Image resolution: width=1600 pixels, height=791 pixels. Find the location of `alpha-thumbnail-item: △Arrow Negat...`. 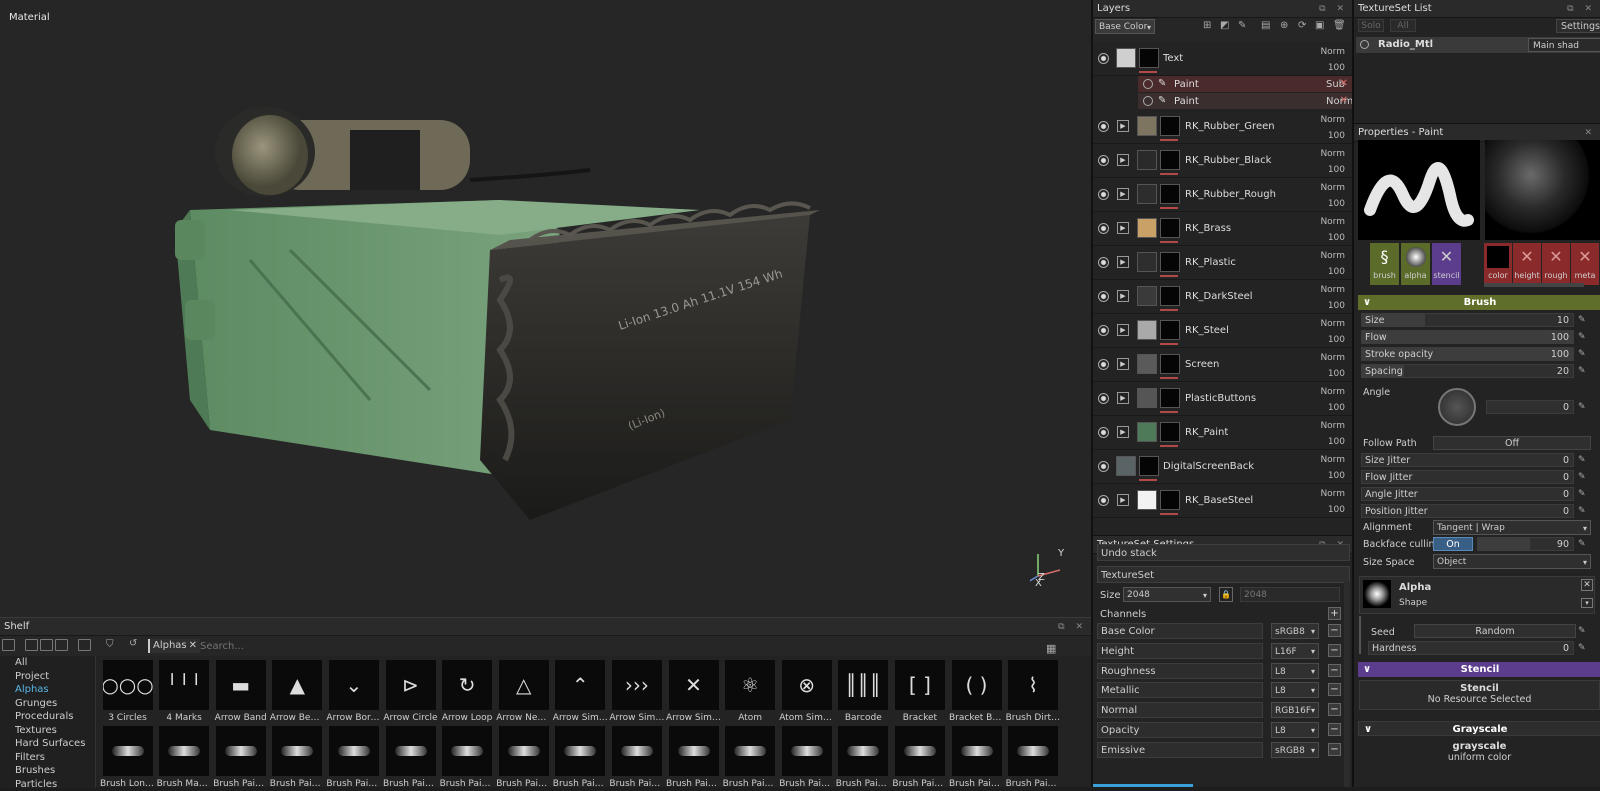

alpha-thumbnail-item: △Arrow Negat... is located at coordinates (523, 692).